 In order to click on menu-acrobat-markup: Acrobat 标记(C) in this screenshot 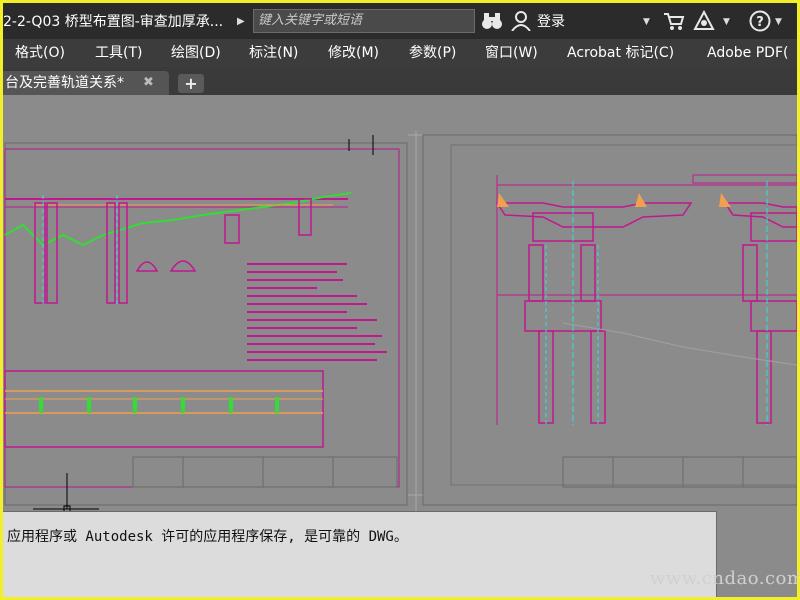, I will do `click(620, 53)`.